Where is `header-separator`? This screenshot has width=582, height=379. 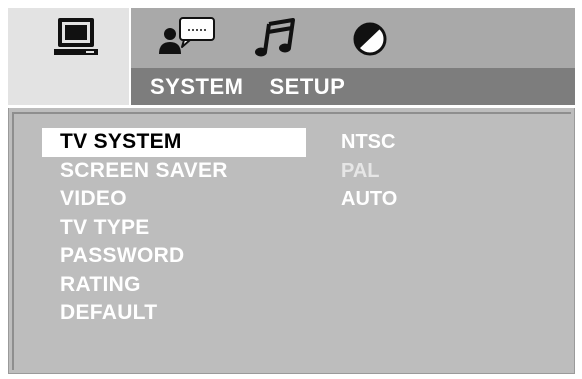 header-separator is located at coordinates (291, 106).